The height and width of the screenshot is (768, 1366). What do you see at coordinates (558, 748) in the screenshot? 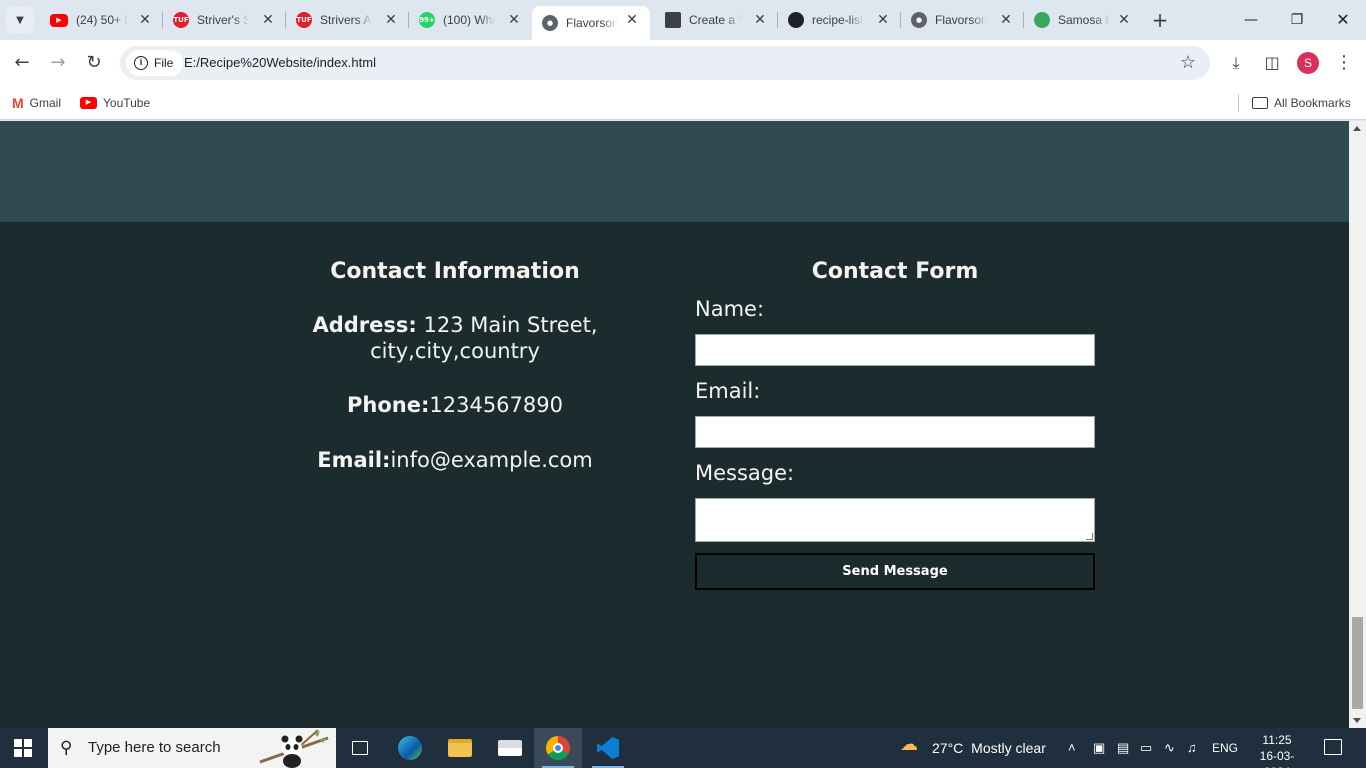
I see `chrome-icon` at bounding box center [558, 748].